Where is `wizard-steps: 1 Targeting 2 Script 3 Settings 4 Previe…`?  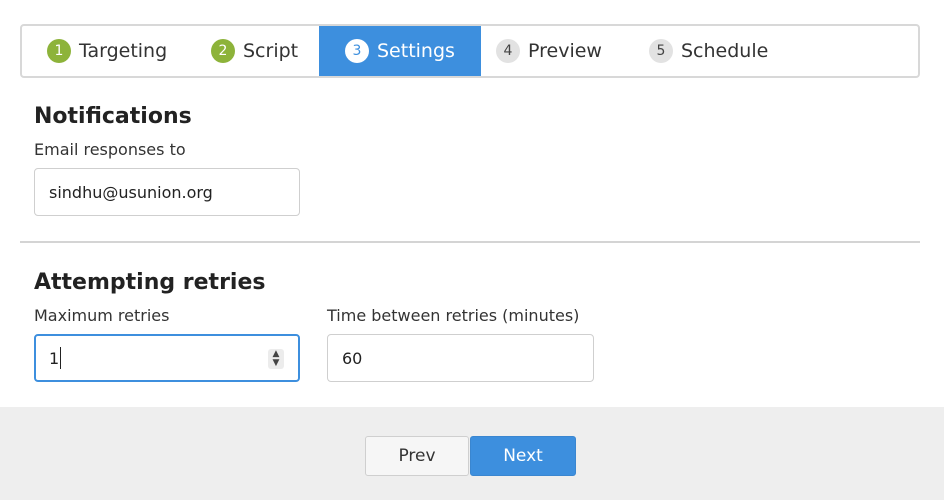
wizard-steps: 1 Targeting 2 Script 3 Settings 4 Previe… is located at coordinates (470, 51).